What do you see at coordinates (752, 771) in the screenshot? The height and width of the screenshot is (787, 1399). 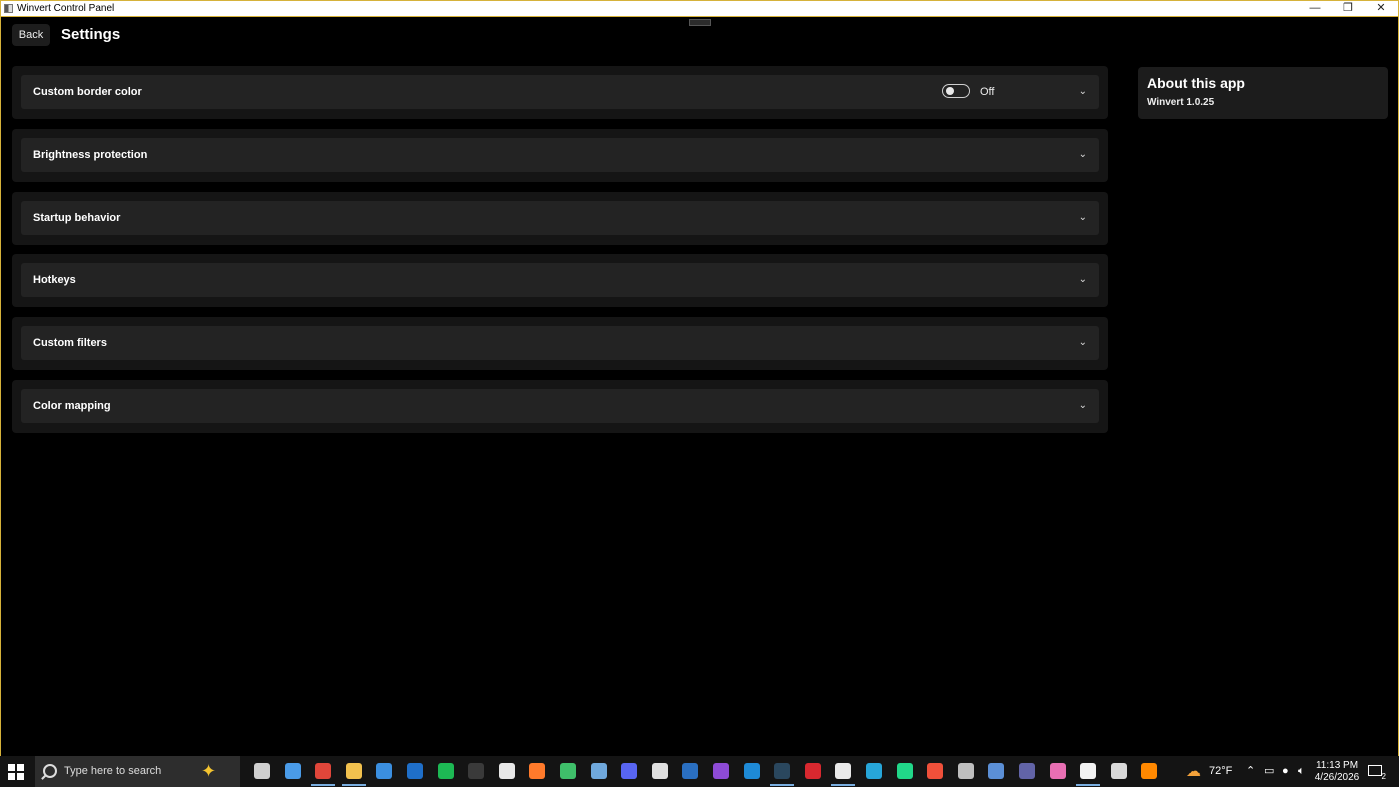 I see `vscode-icon` at bounding box center [752, 771].